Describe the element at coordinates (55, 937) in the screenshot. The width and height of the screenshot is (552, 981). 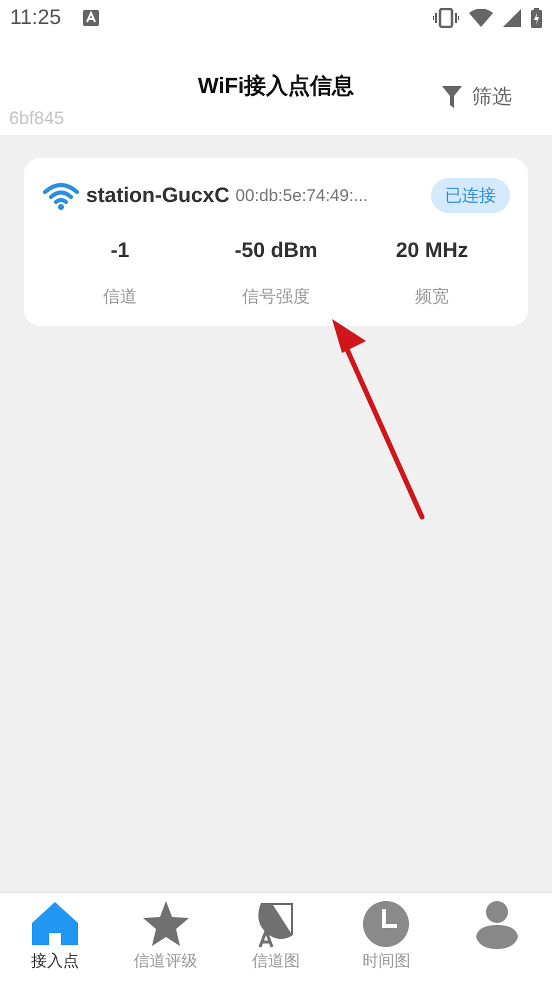
I see `nav-tab: 接入点` at that location.